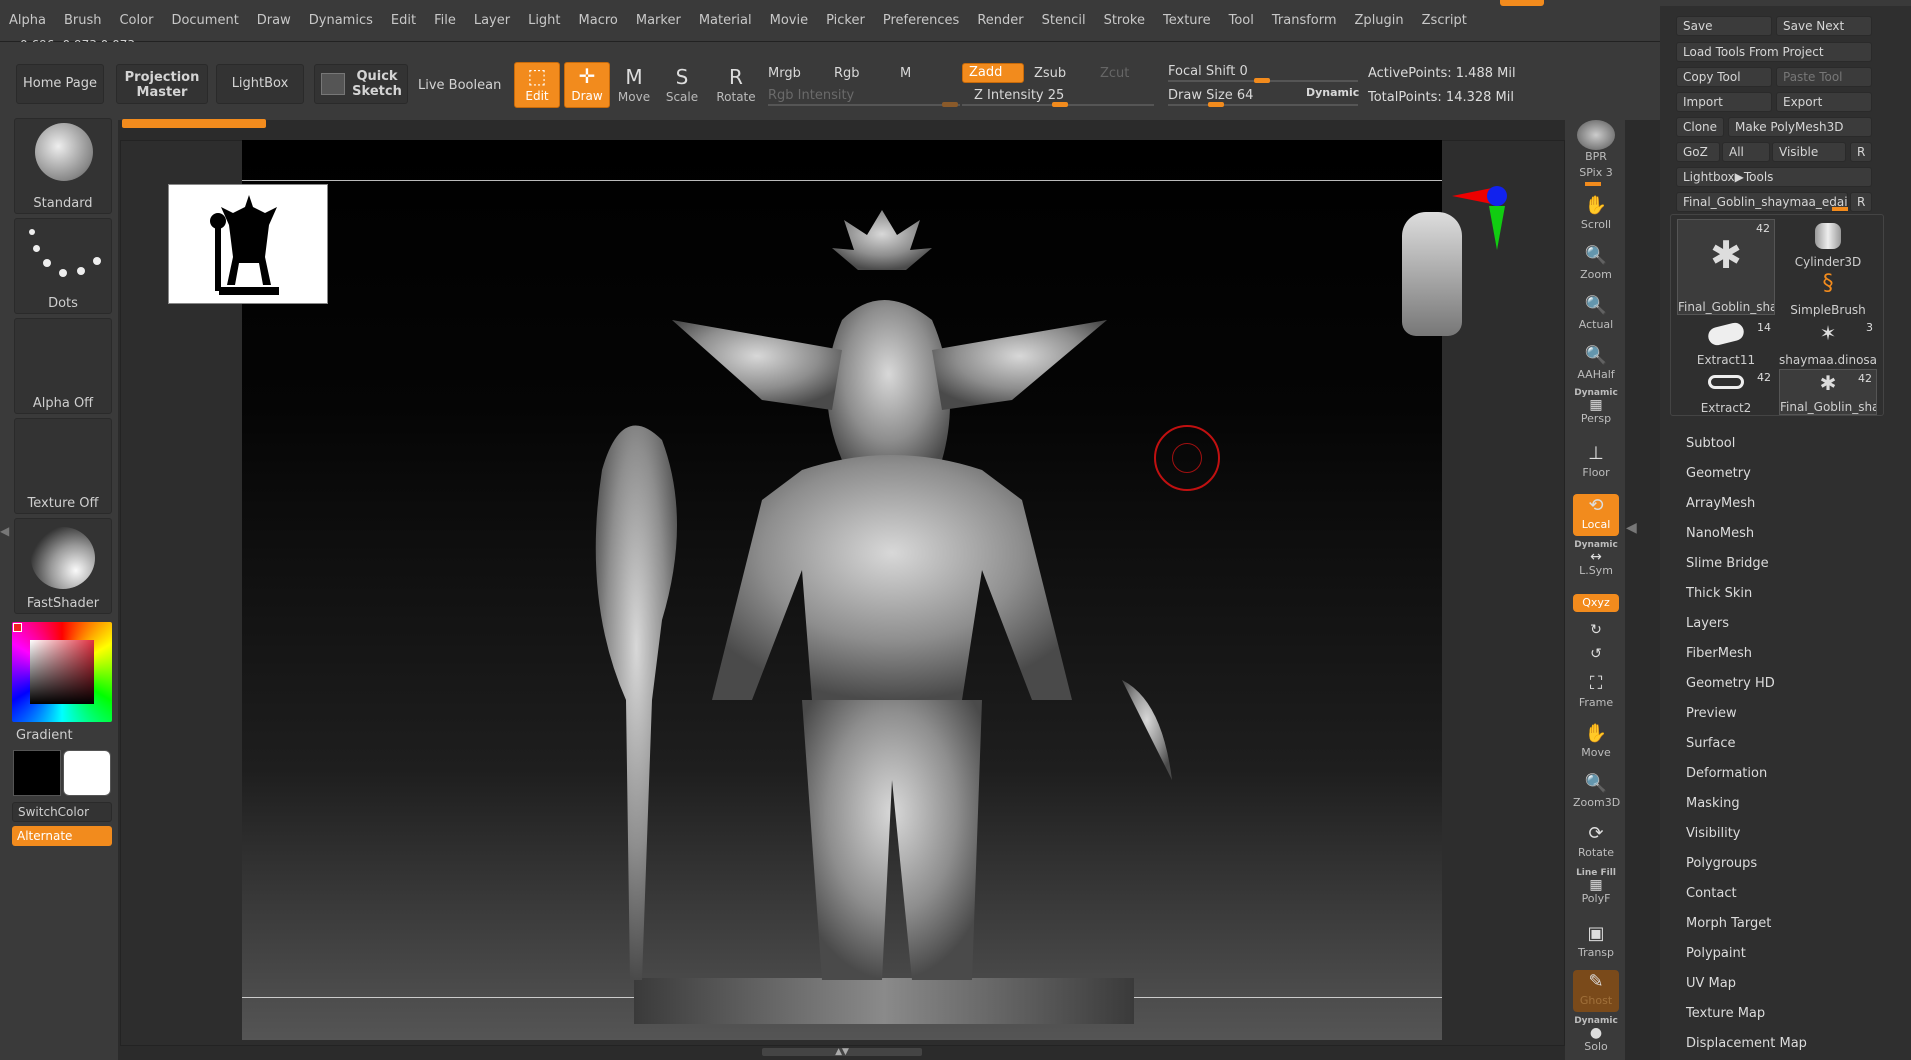  Describe the element at coordinates (62, 812) in the screenshot. I see `switch-color-button: SwitchColor` at that location.